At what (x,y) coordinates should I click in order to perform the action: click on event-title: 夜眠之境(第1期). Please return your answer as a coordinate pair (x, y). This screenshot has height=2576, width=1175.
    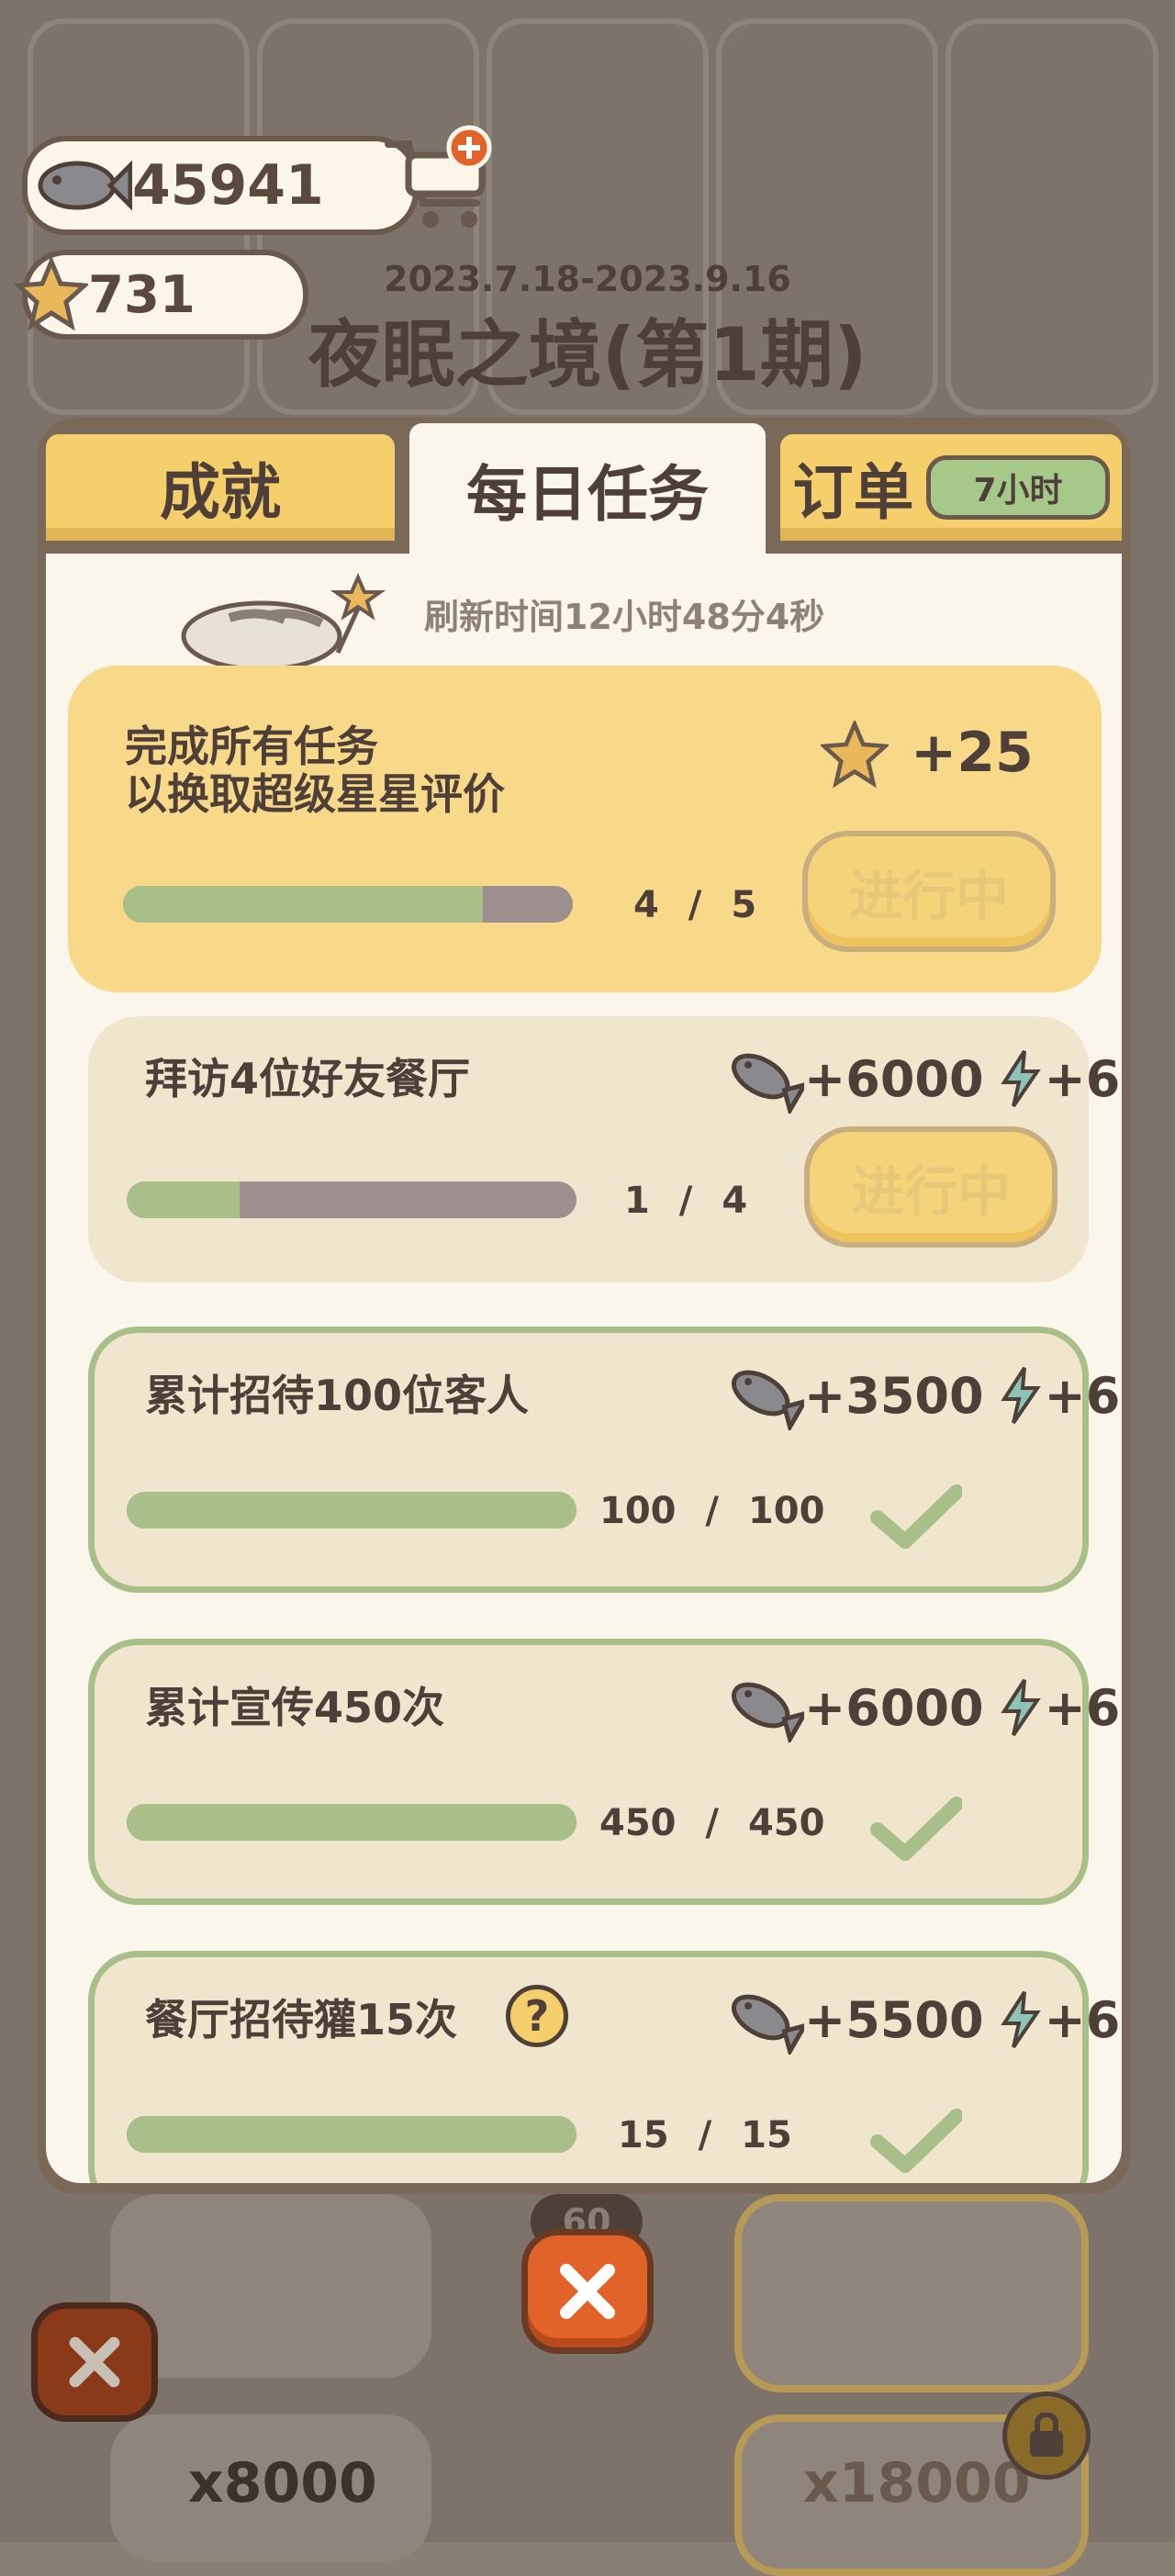
    Looking at the image, I should click on (587, 355).